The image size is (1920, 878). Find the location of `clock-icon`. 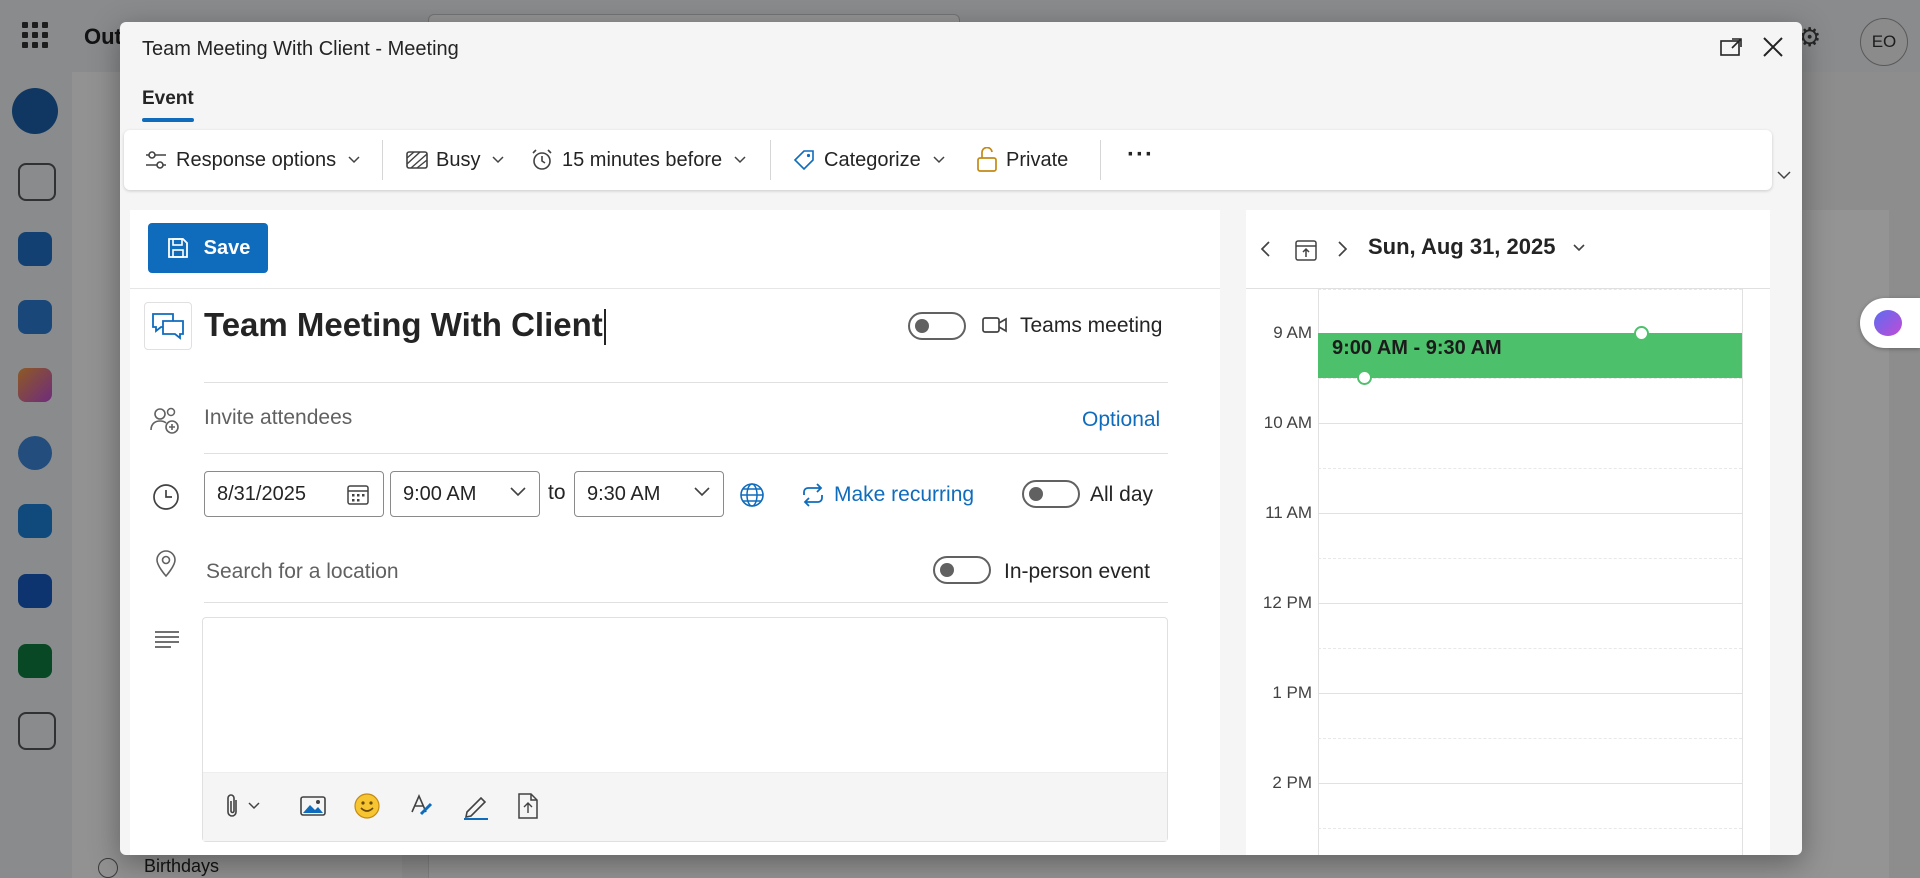

clock-icon is located at coordinates (166, 497).